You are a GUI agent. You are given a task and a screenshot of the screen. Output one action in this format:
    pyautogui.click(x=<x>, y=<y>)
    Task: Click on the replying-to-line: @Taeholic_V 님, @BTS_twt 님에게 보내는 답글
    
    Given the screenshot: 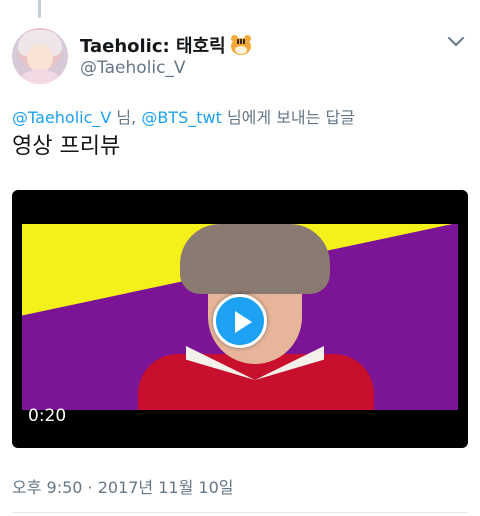 What is the action you would take?
    pyautogui.click(x=183, y=116)
    